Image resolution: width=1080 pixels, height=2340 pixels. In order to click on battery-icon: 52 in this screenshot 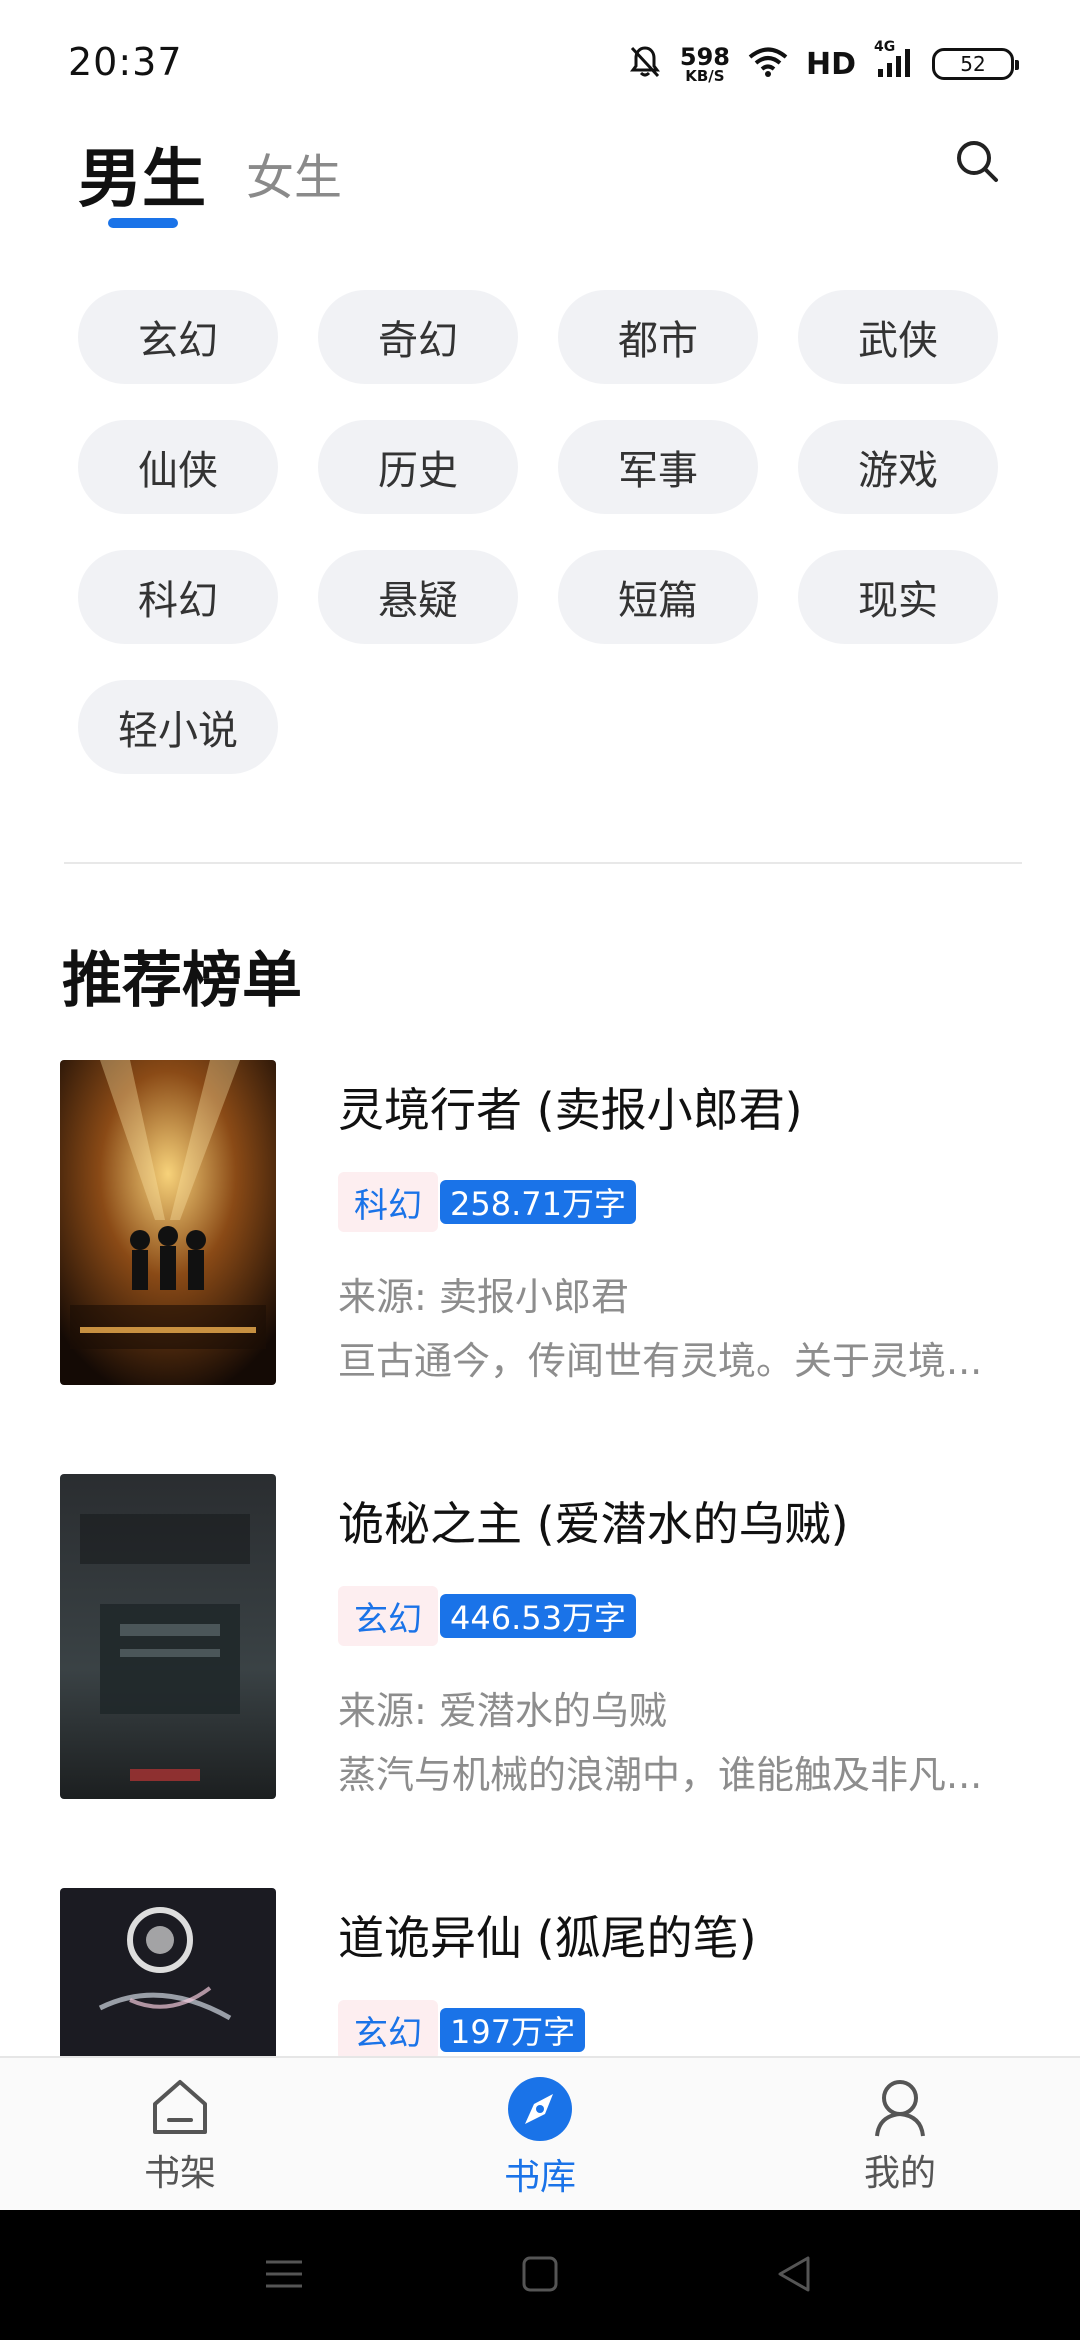, I will do `click(975, 64)`.